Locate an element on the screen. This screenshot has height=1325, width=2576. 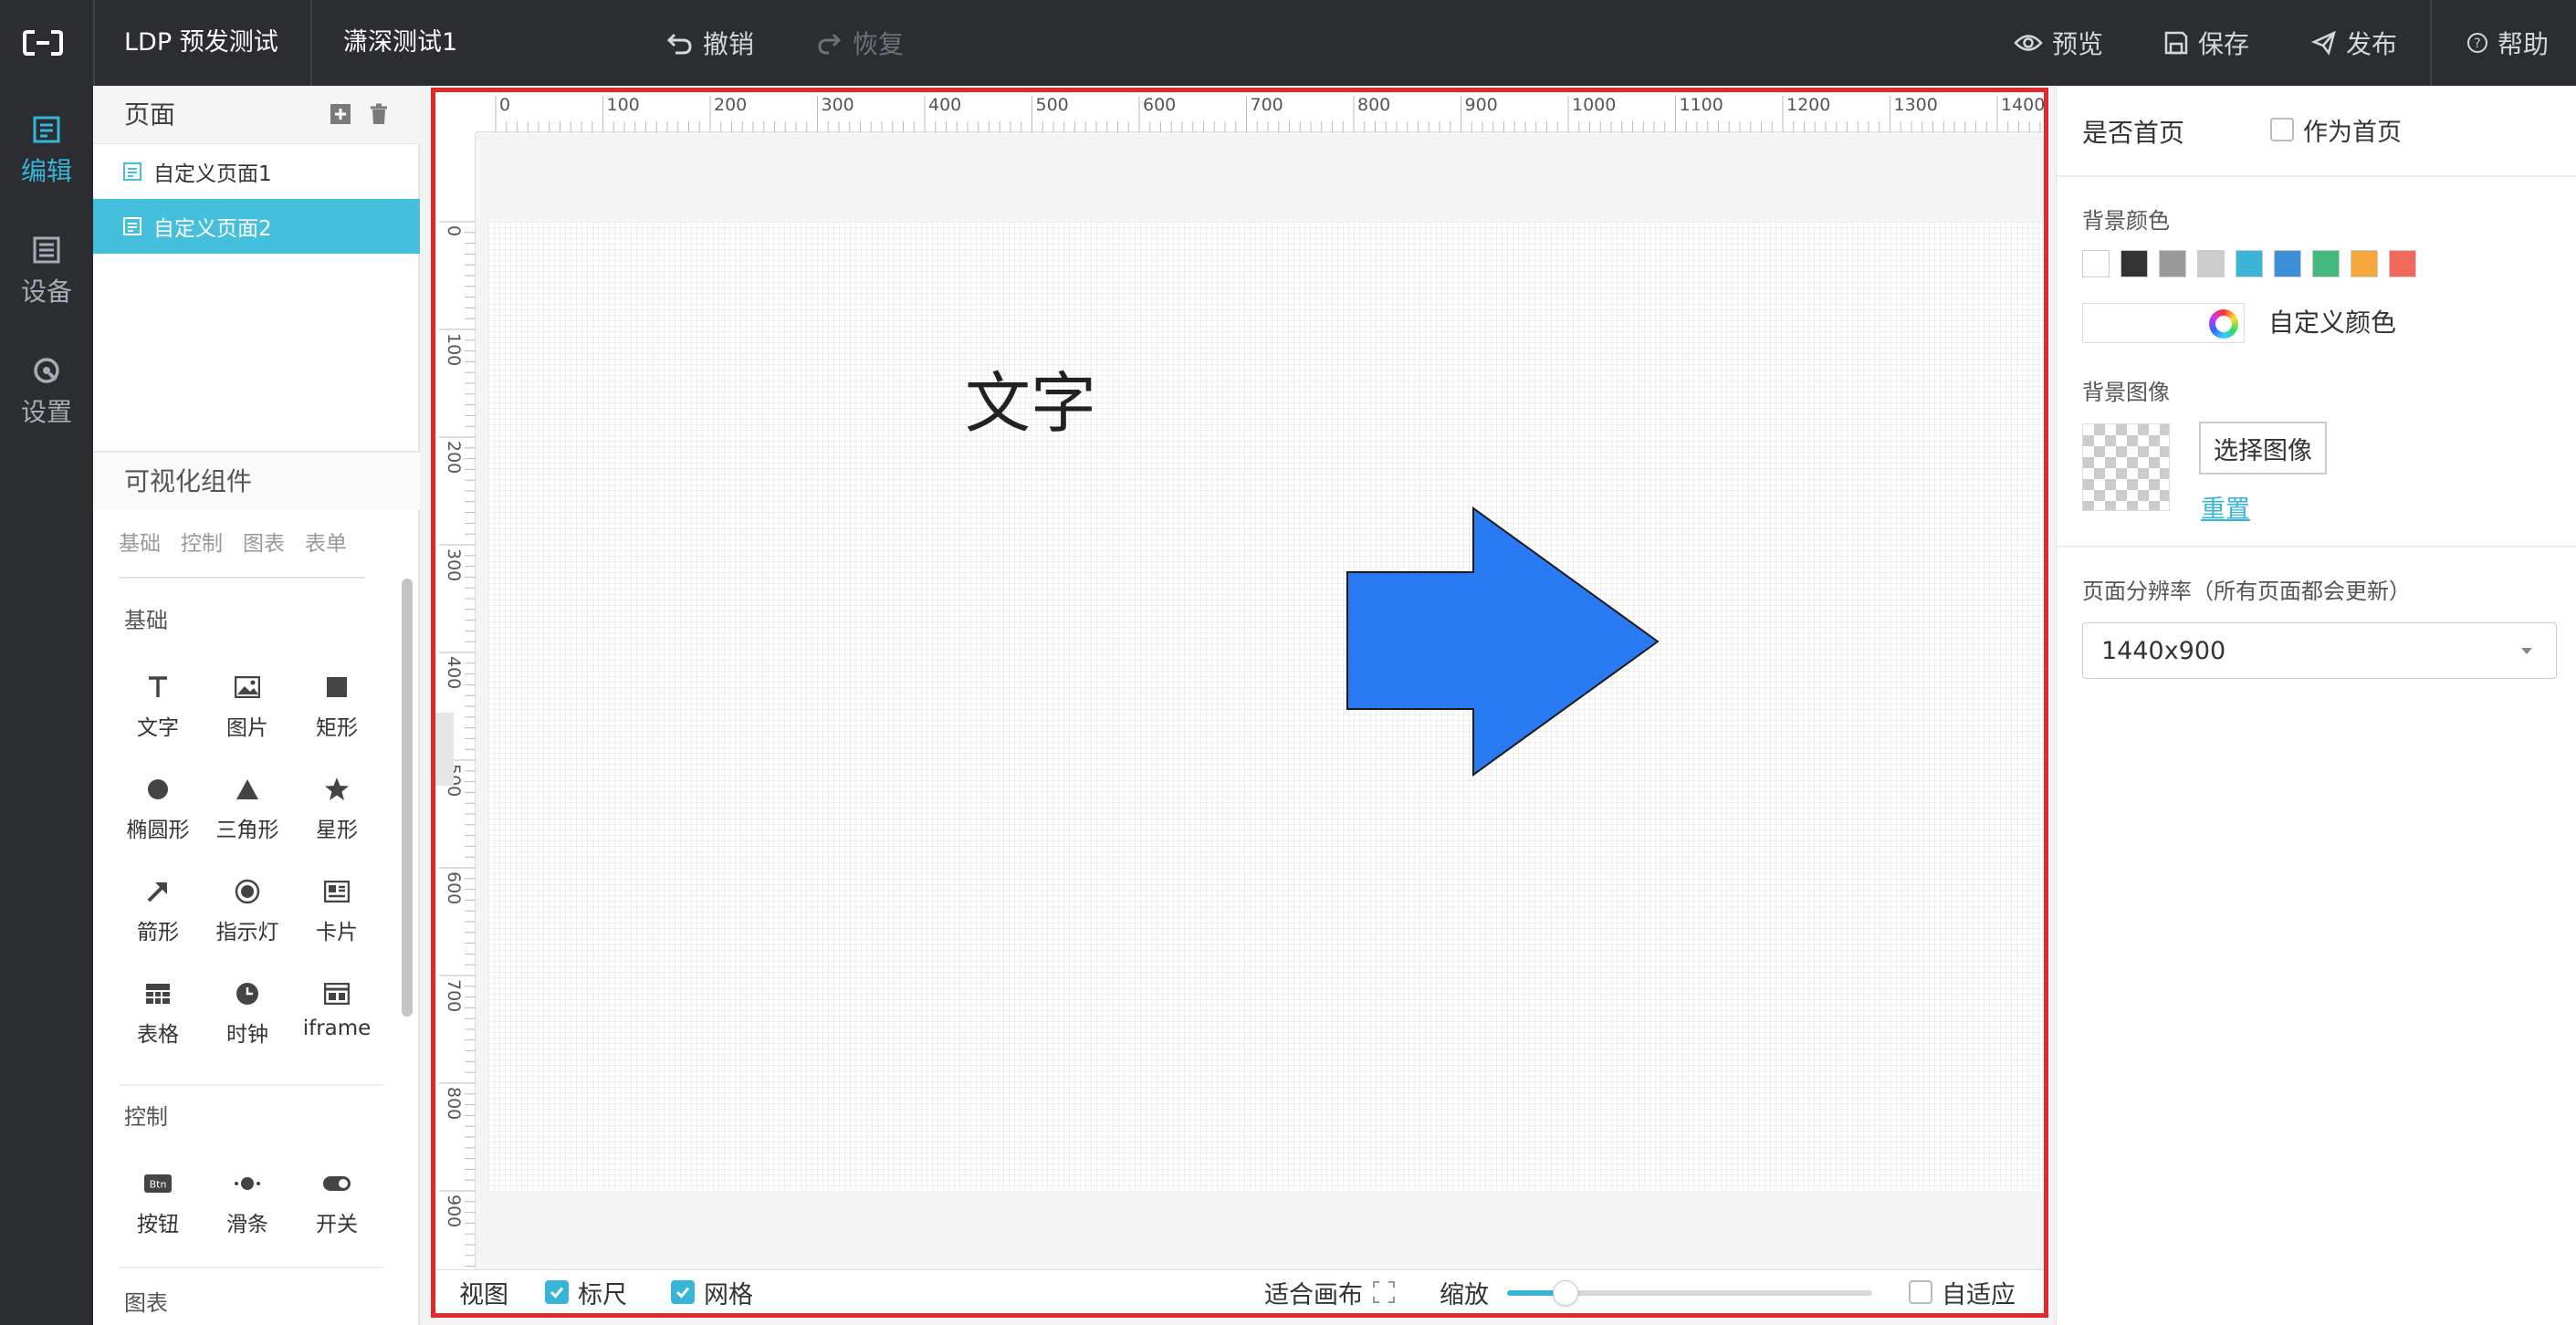
component-label: 图片 is located at coordinates (247, 728).